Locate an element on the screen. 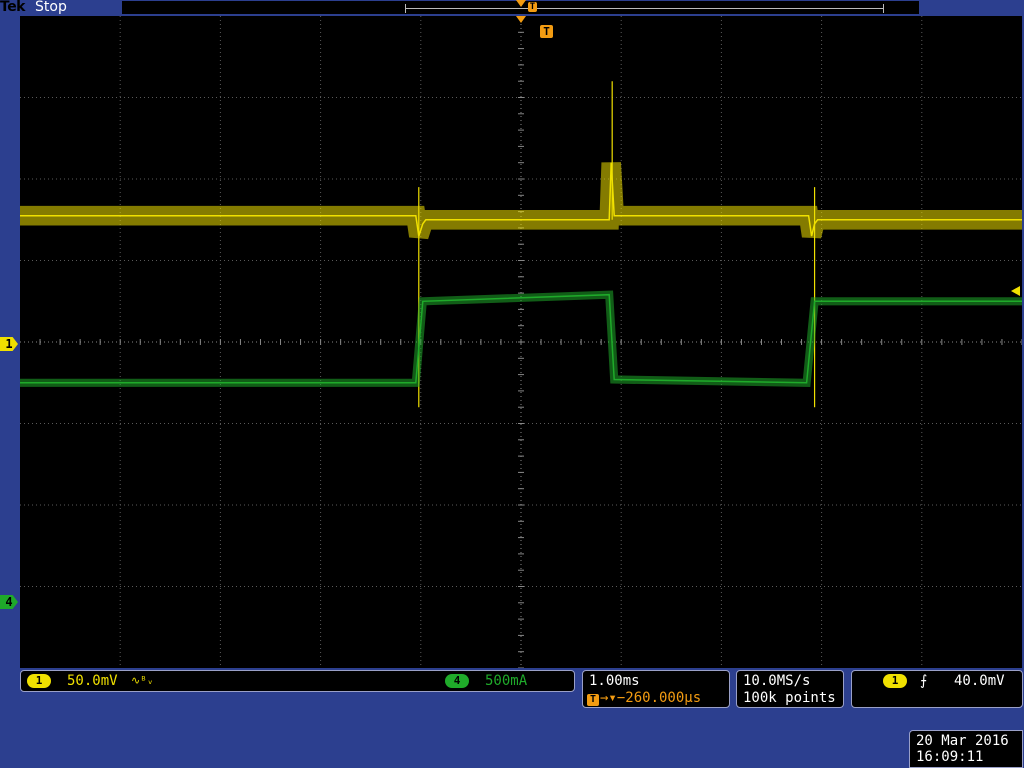  ch4-ground-marker: 4 is located at coordinates (9, 602).